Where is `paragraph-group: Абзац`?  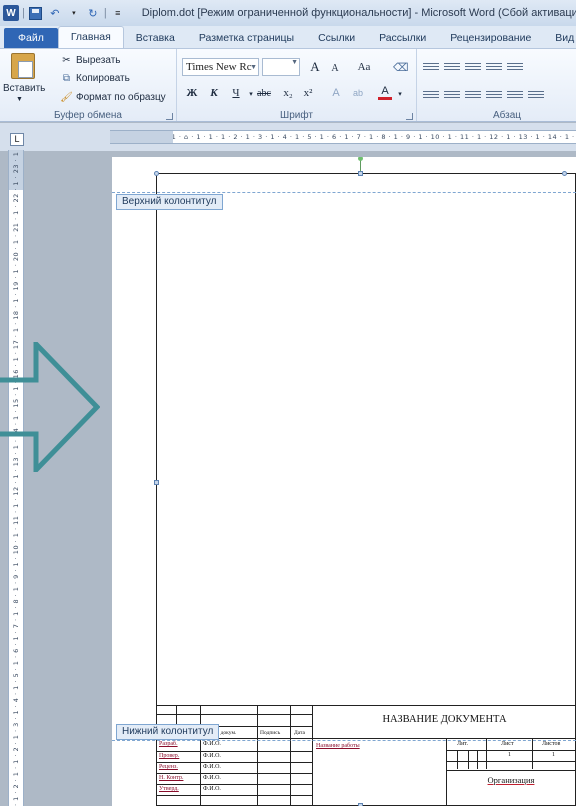 paragraph-group: Абзац is located at coordinates (496, 85).